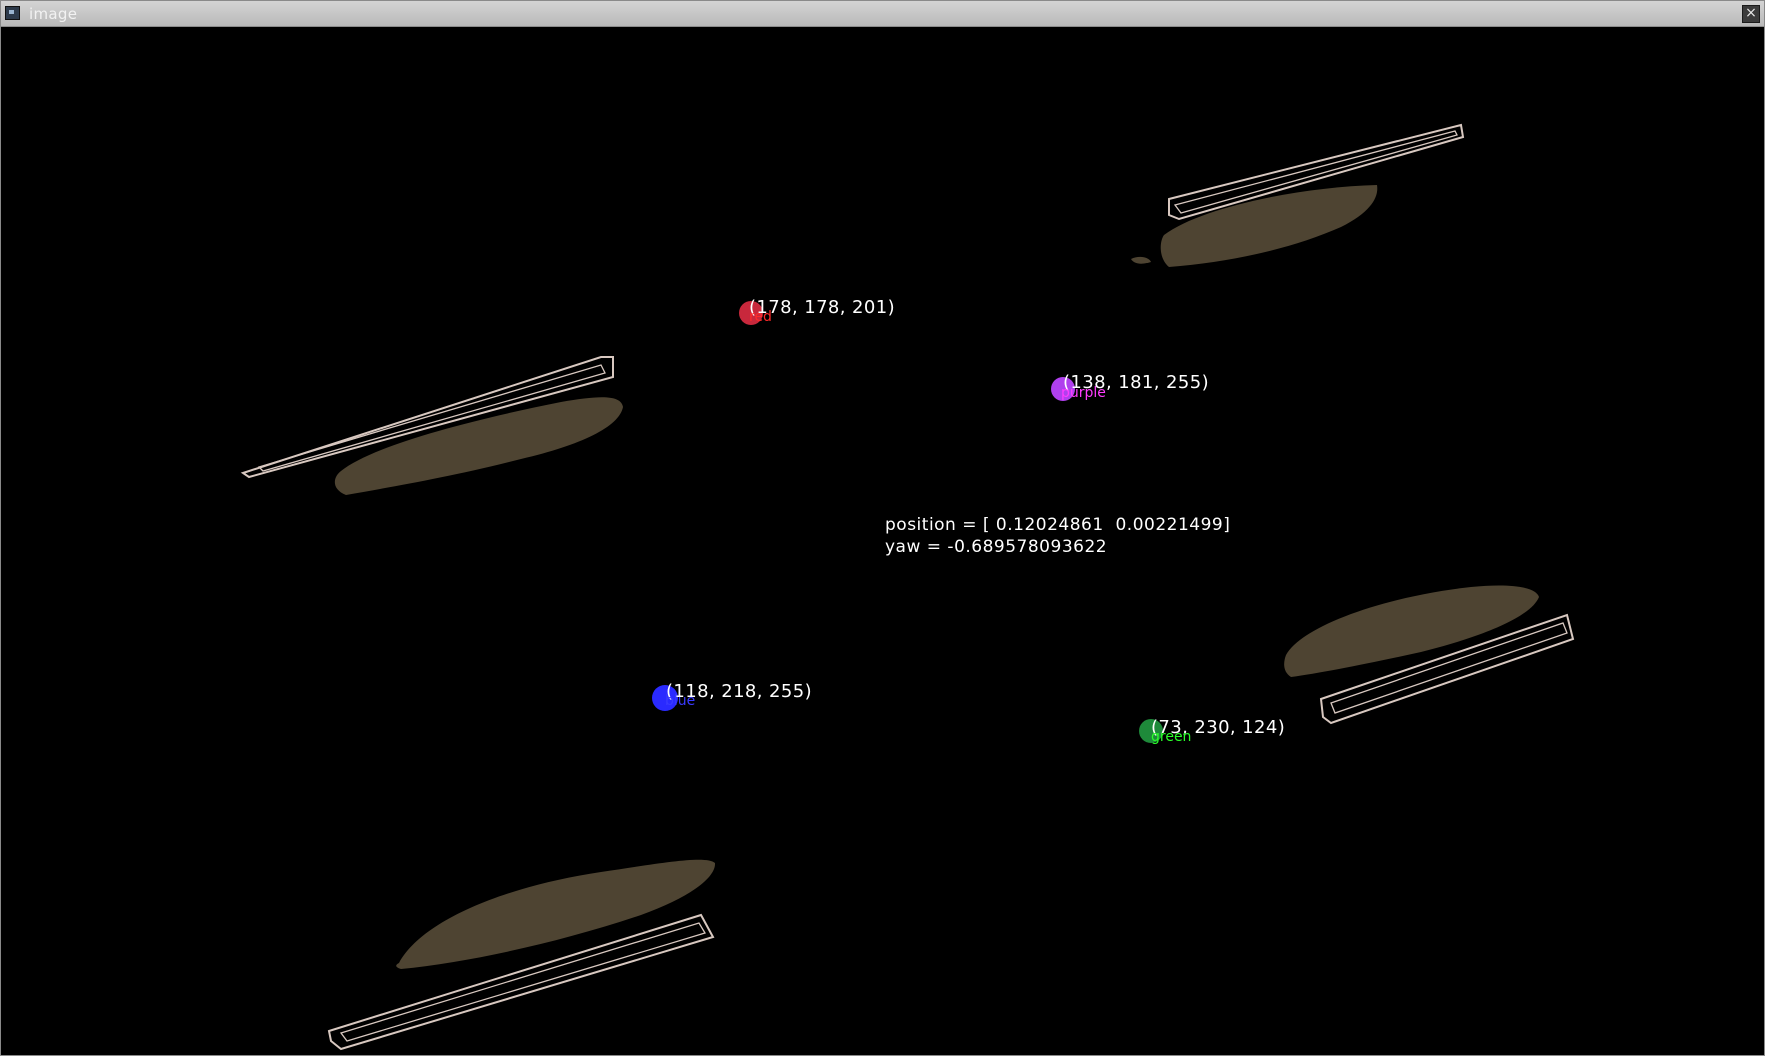  I want to click on marker-label-green: green, so click(1171, 737).